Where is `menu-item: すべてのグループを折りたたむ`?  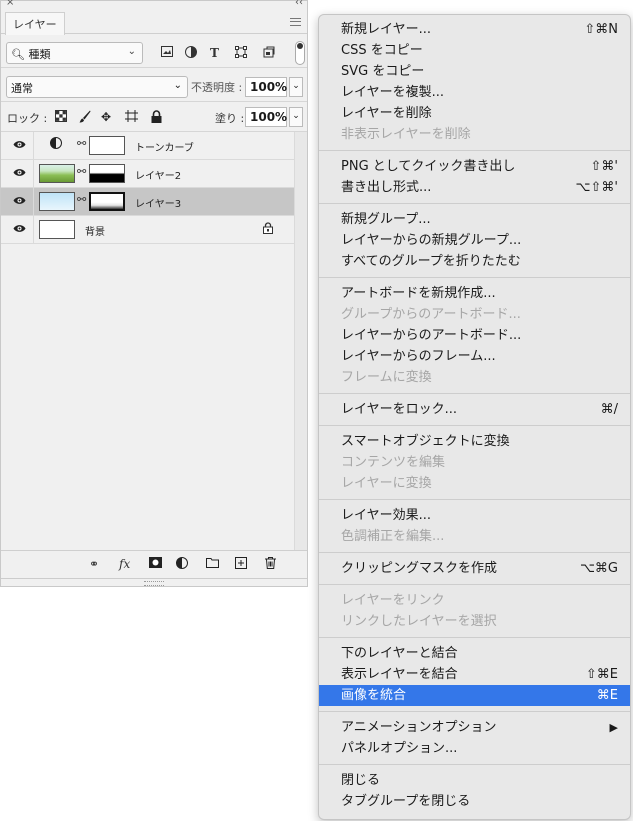 menu-item: すべてのグループを折りたたむ is located at coordinates (474, 261).